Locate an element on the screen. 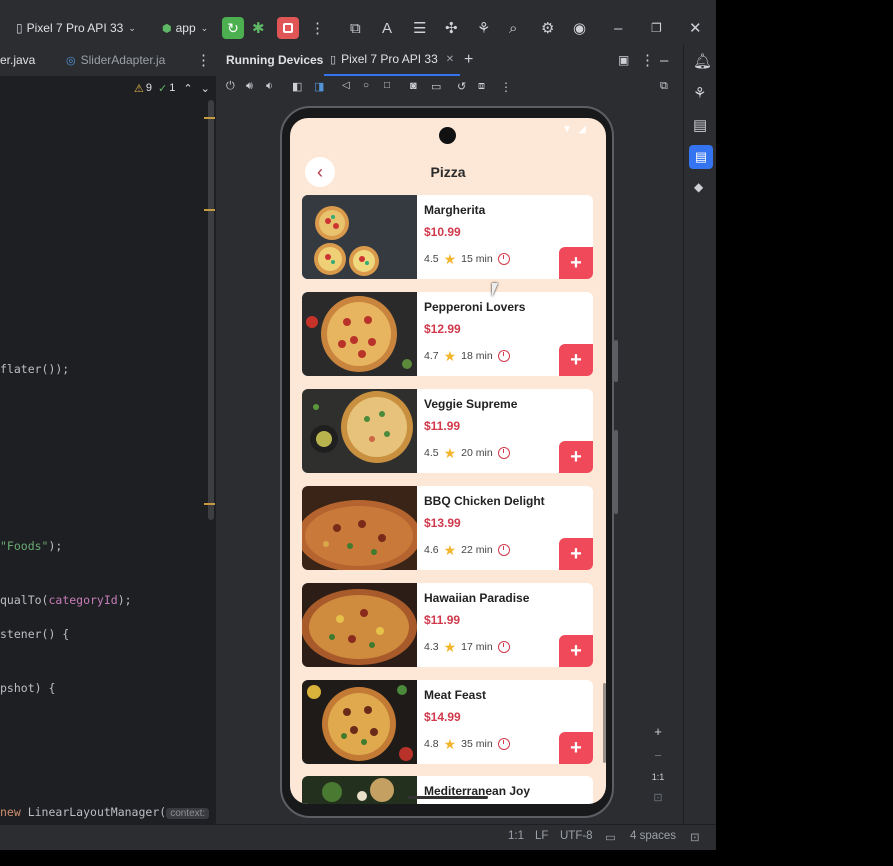 Image resolution: width=893 pixels, height=866 pixels. param-hint: context: is located at coordinates (188, 813).